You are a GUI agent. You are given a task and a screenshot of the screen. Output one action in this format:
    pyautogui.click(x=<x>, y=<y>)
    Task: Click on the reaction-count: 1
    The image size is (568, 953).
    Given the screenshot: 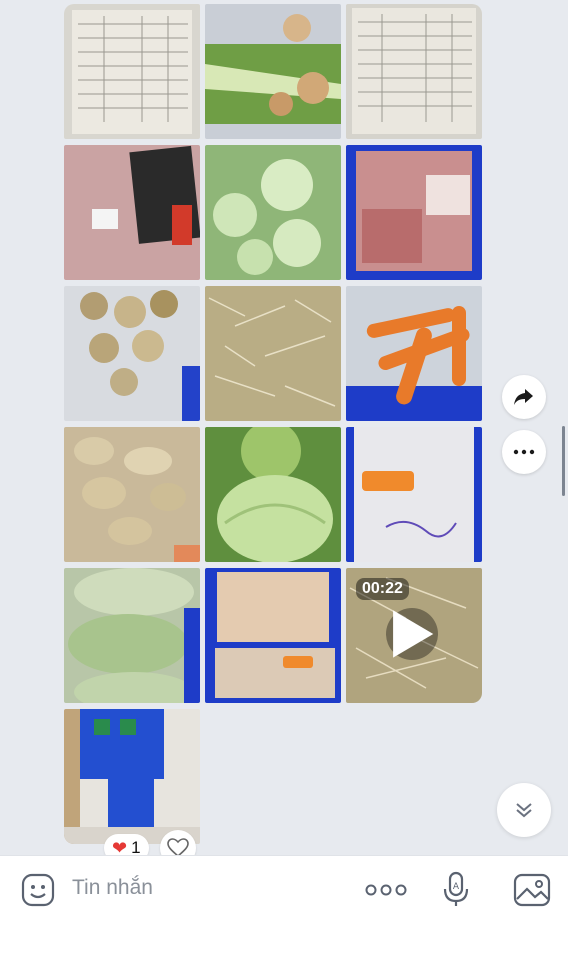 What is the action you would take?
    pyautogui.click(x=136, y=846)
    